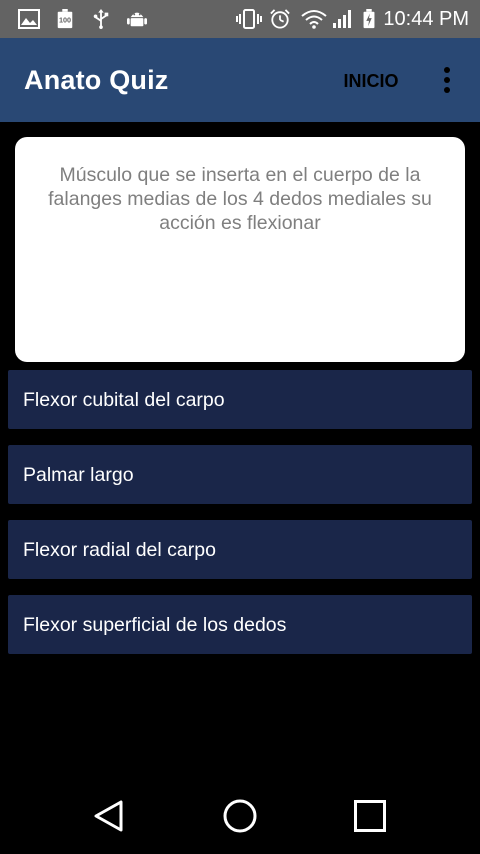 This screenshot has height=854, width=480. I want to click on inicio-button: INICIO, so click(371, 81).